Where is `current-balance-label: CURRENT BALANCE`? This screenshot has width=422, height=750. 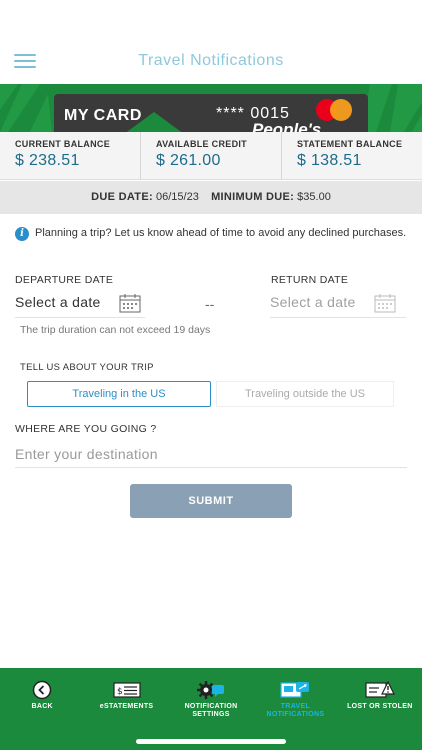 current-balance-label: CURRENT BALANCE is located at coordinates (62, 144).